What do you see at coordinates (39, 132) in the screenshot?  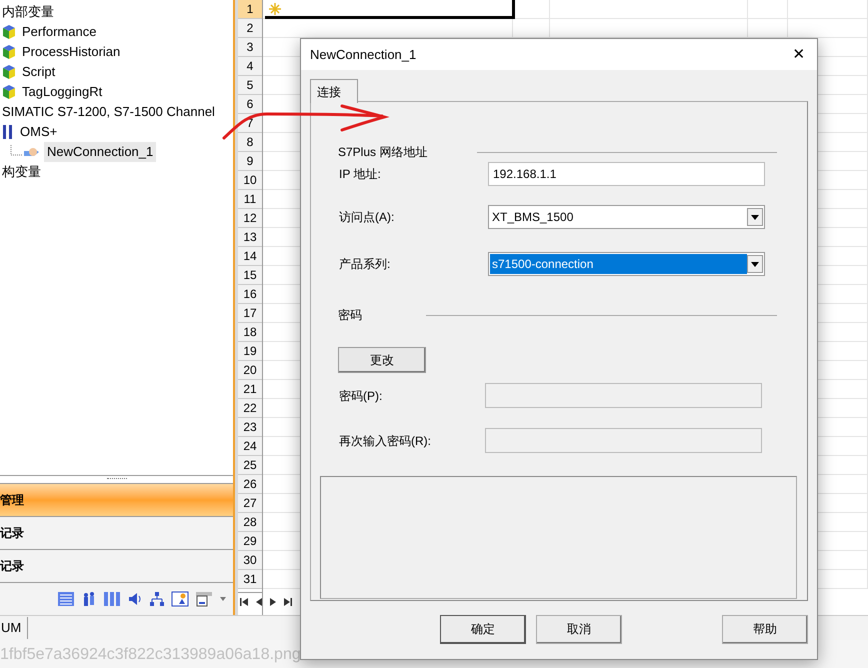 I see `tree-item: OMS+` at bounding box center [39, 132].